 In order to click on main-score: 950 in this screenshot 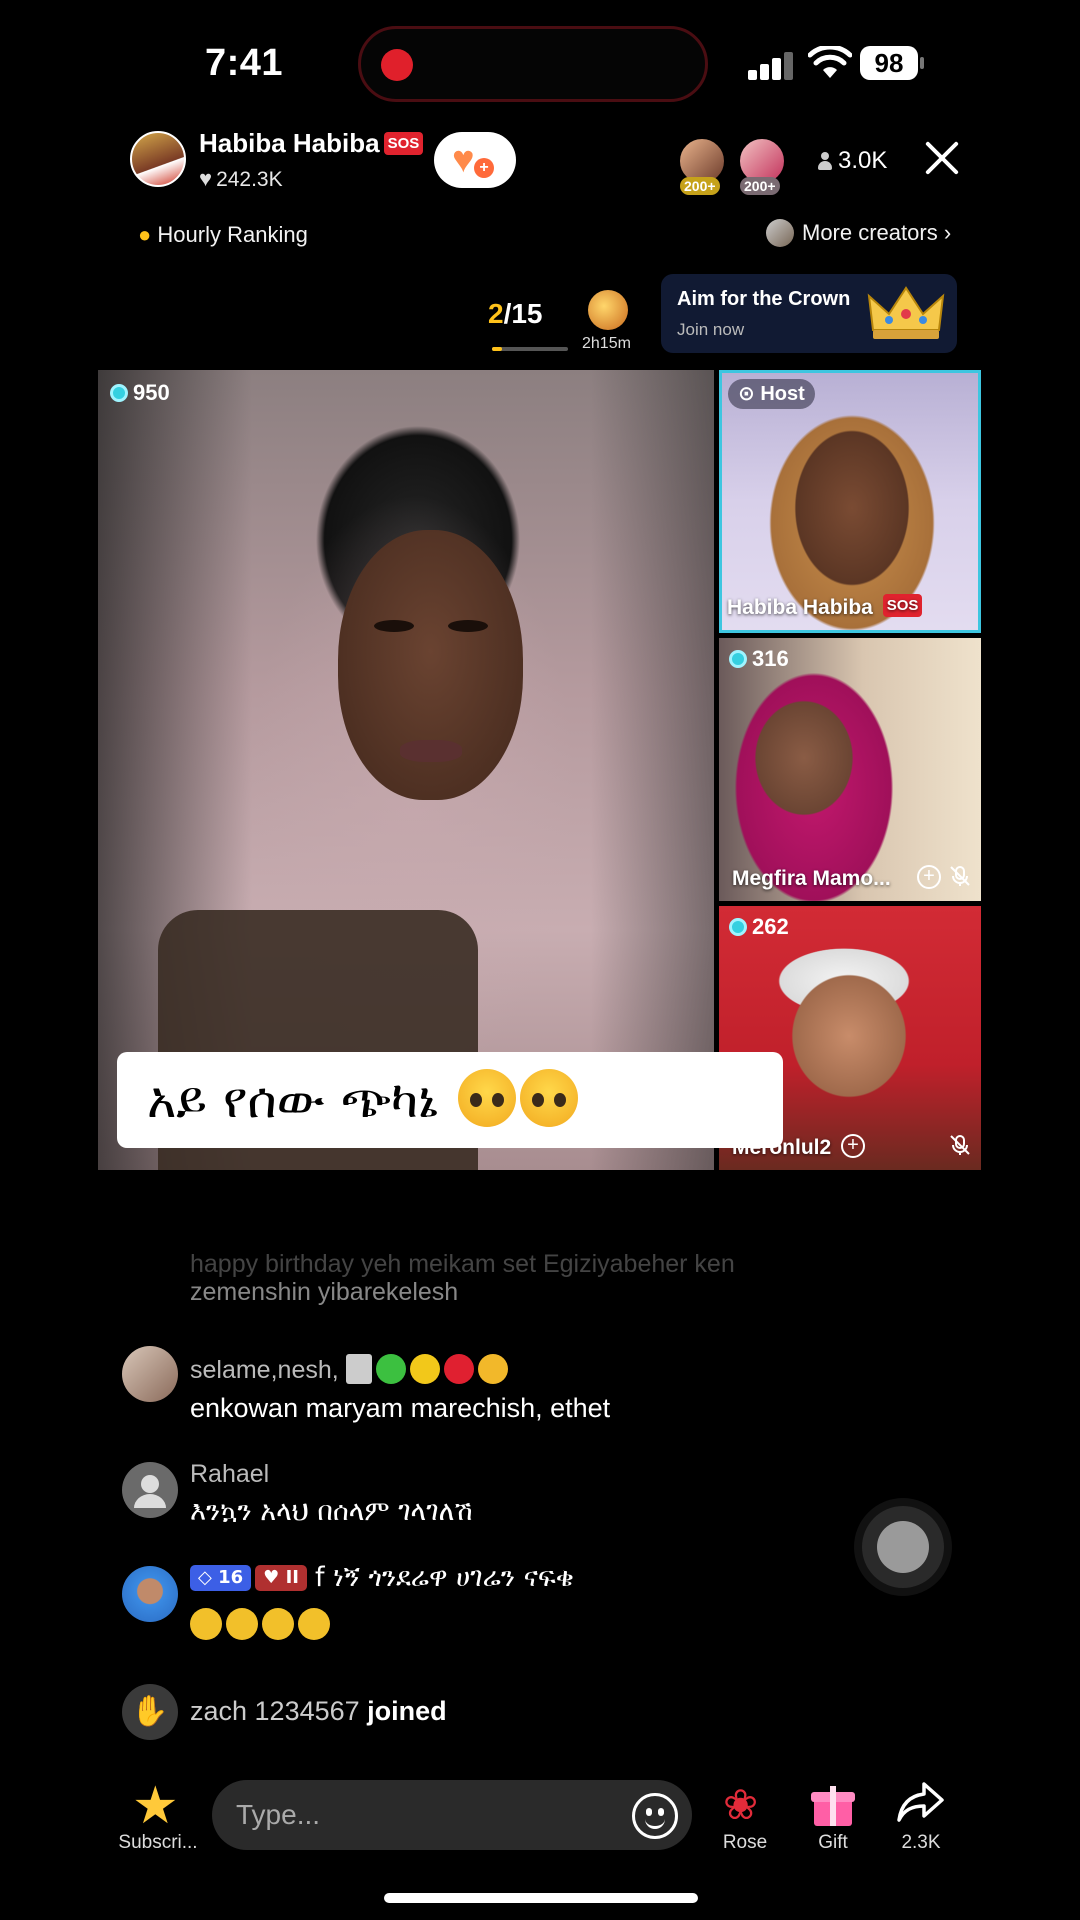, I will do `click(140, 393)`.